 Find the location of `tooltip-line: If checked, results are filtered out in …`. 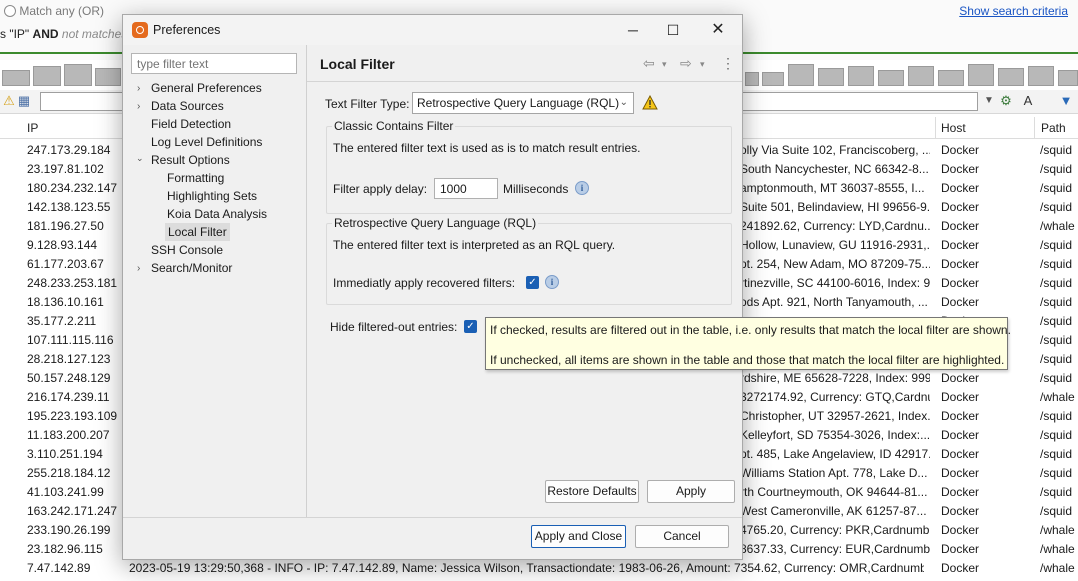

tooltip-line: If checked, results are filtered out in … is located at coordinates (750, 330).